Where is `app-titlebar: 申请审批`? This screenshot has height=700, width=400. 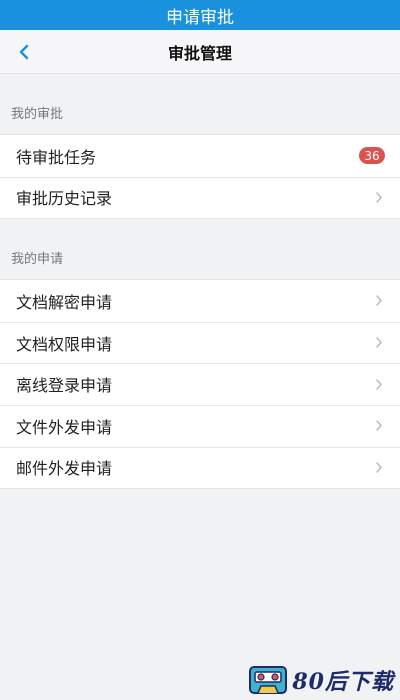
app-titlebar: 申请审批 is located at coordinates (200, 15).